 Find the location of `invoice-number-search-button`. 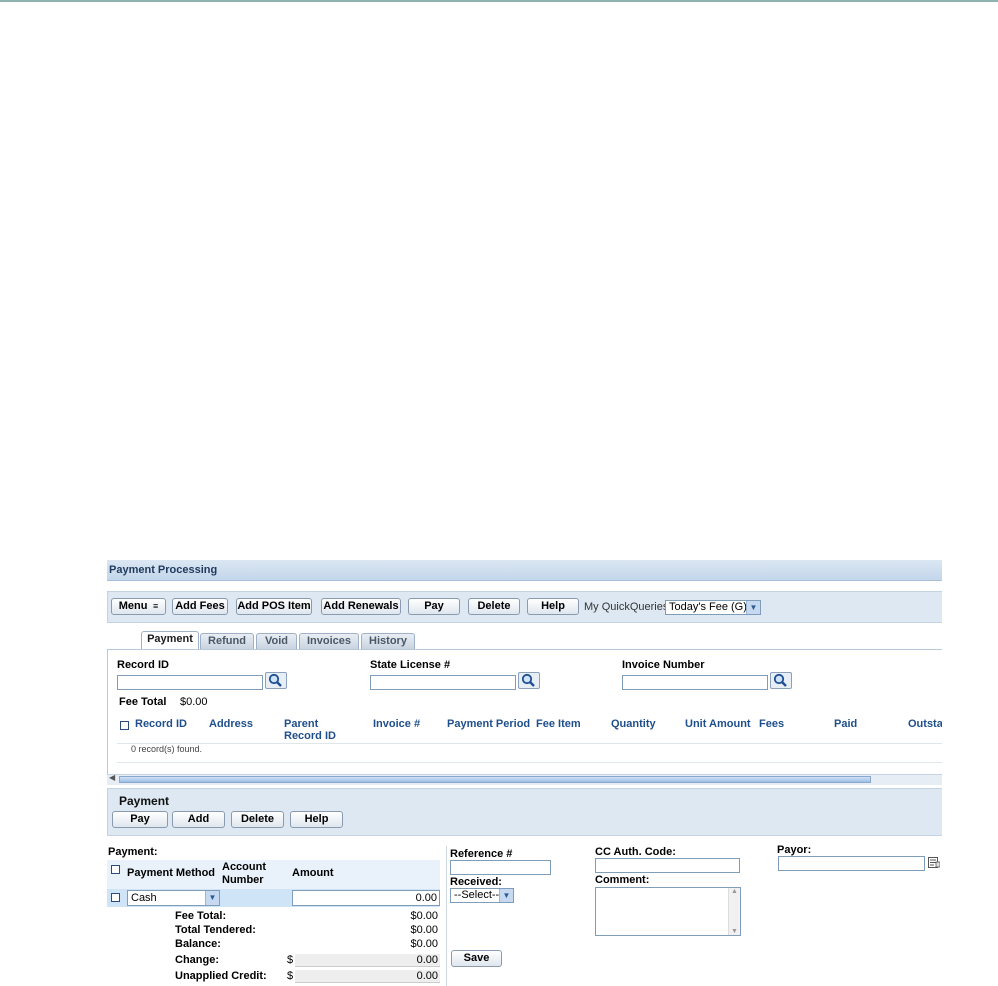

invoice-number-search-button is located at coordinates (781, 680).